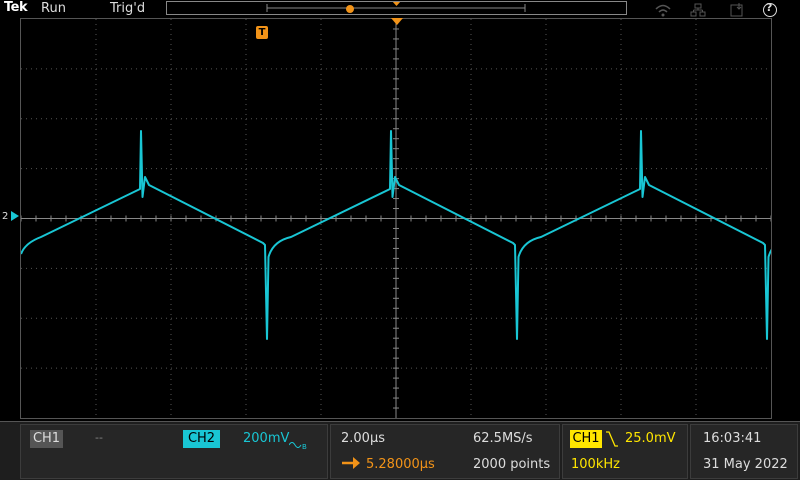  I want to click on record-view-bar, so click(396, 8).